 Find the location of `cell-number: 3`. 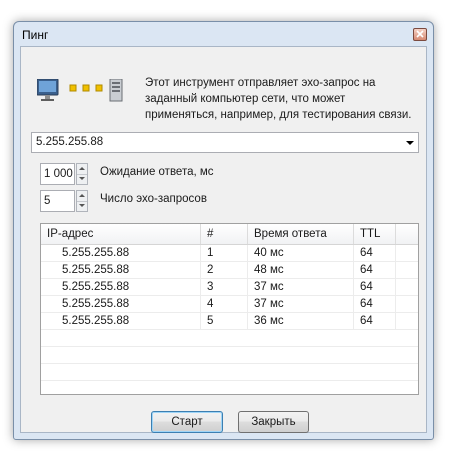

cell-number: 3 is located at coordinates (224, 287).